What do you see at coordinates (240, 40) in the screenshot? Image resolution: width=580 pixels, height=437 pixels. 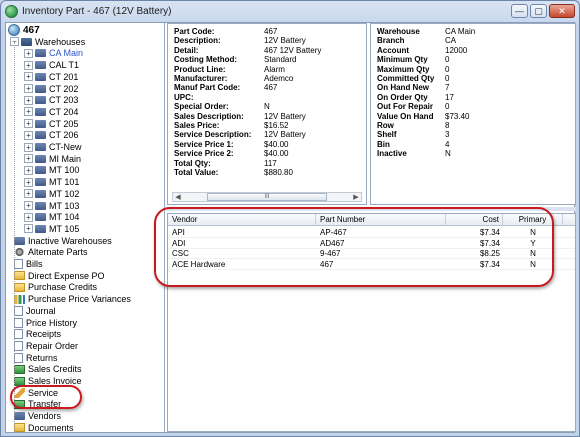 I see `detail-row: Description: 12V Battery` at bounding box center [240, 40].